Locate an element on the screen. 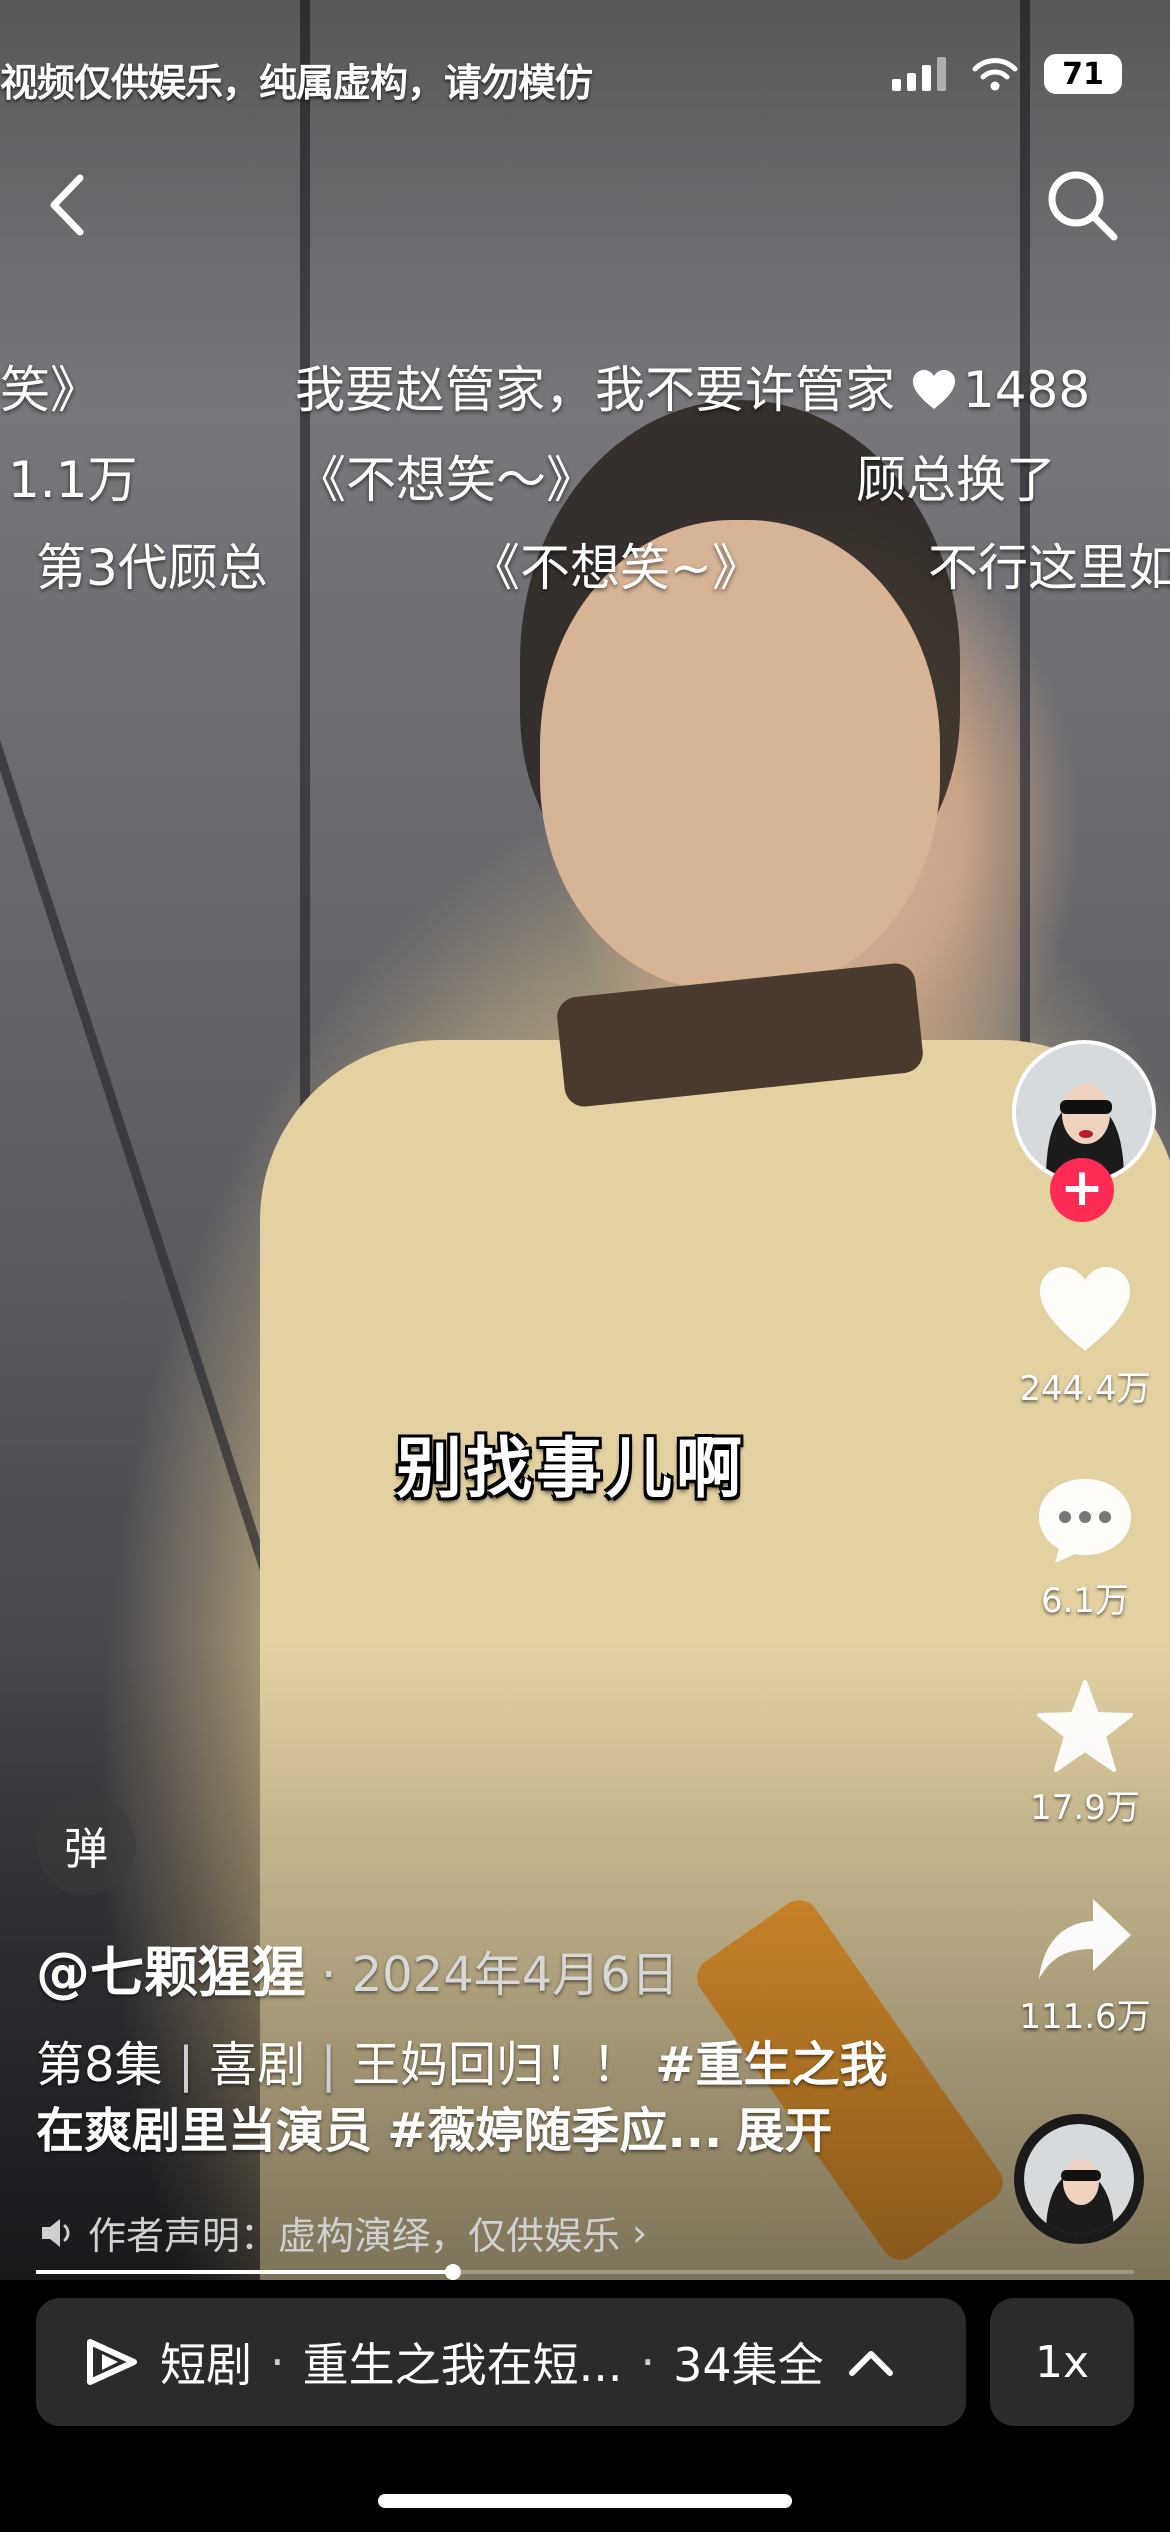 The width and height of the screenshot is (1170, 2532). share-button: 111.6万 is located at coordinates (1085, 1966).